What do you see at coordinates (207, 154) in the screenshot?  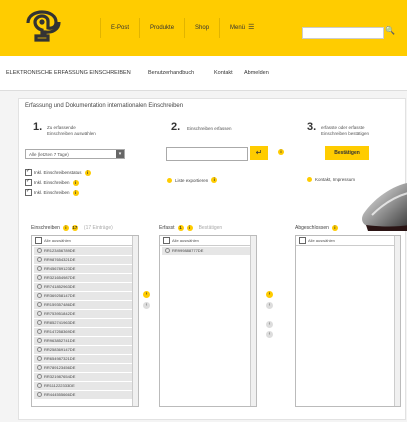 I see `barcode-input` at bounding box center [207, 154].